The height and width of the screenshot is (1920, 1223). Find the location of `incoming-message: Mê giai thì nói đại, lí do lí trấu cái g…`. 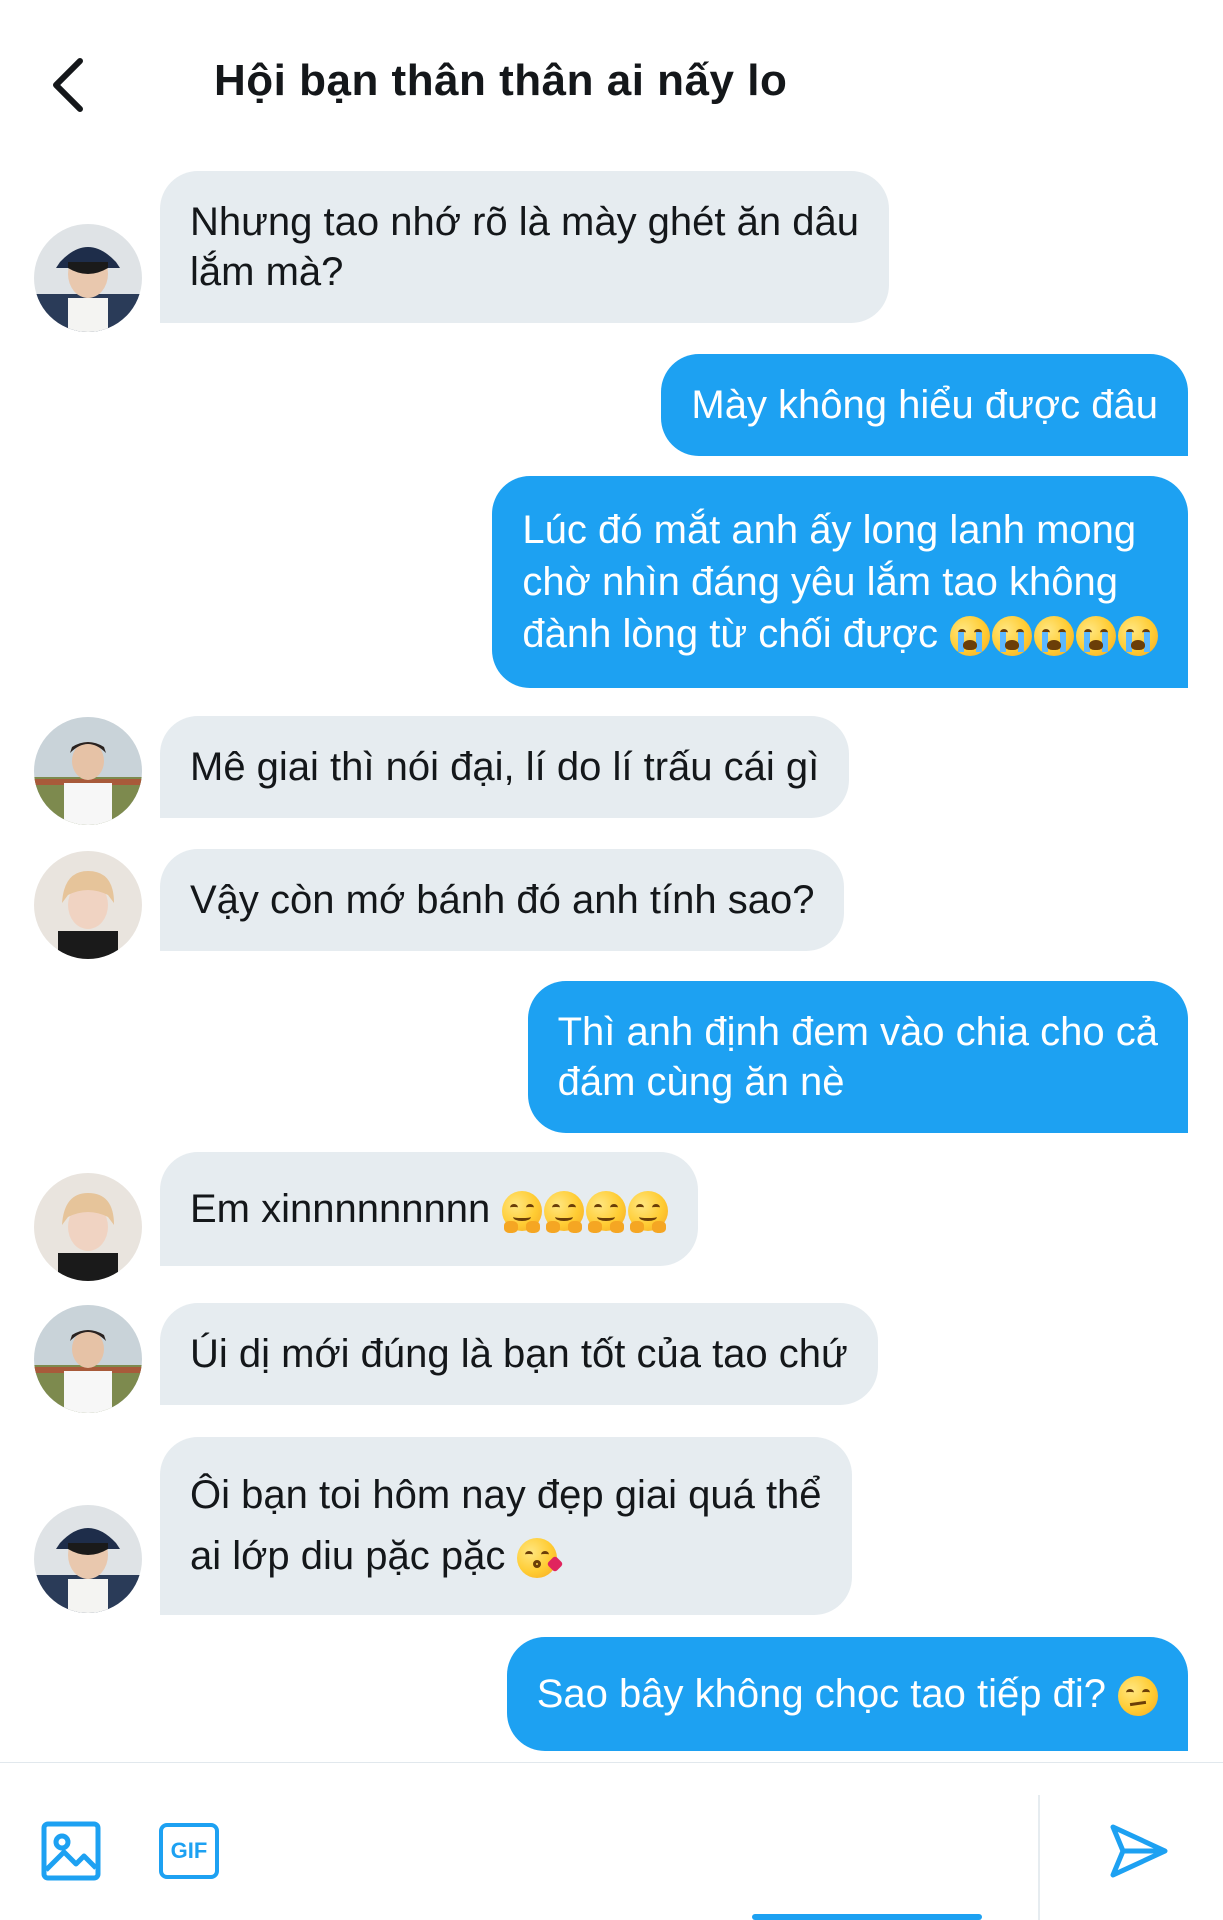

incoming-message: Mê giai thì nói đại, lí do lí trấu cái g… is located at coordinates (505, 767).